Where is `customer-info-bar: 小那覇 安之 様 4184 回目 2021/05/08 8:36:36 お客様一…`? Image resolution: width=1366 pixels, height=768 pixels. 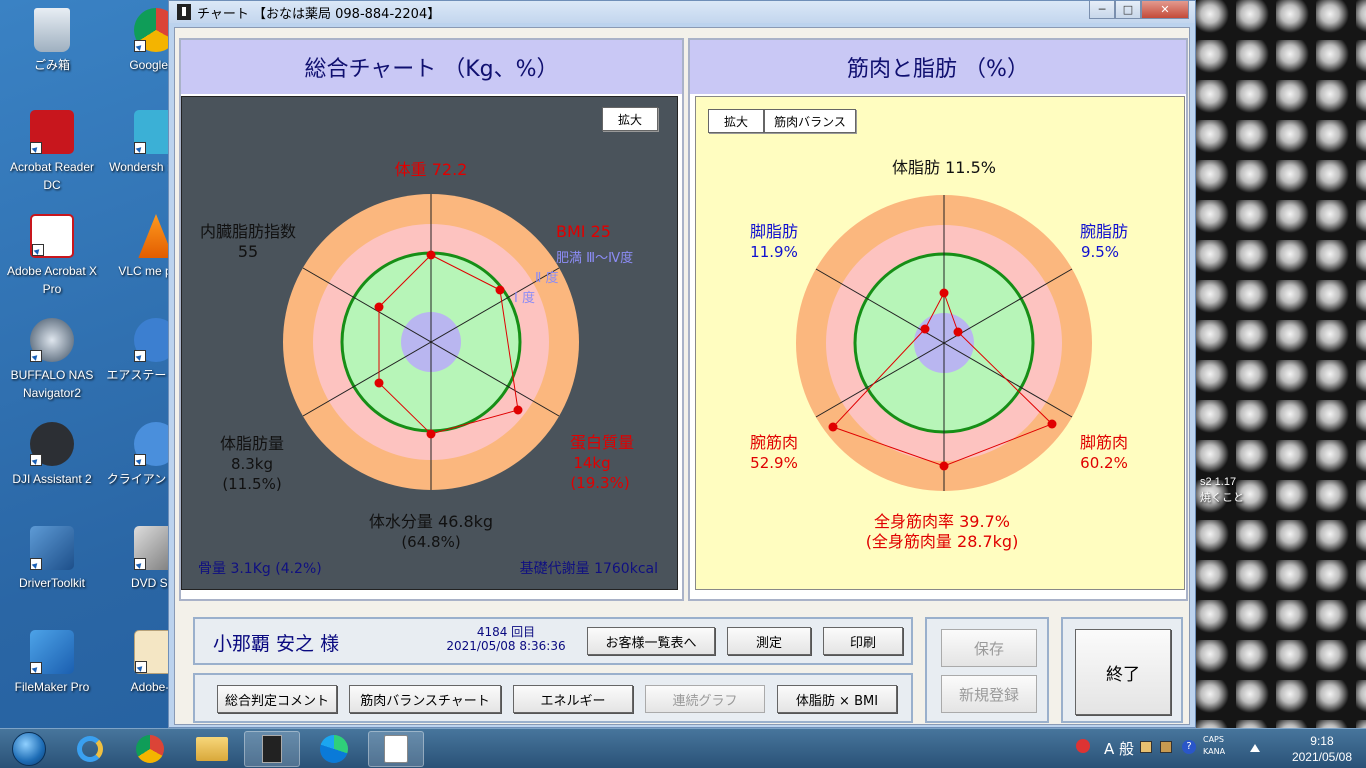
customer-info-bar: 小那覇 安之 様 4184 回目 2021/05/08 8:36:36 お客様一… is located at coordinates (553, 641).